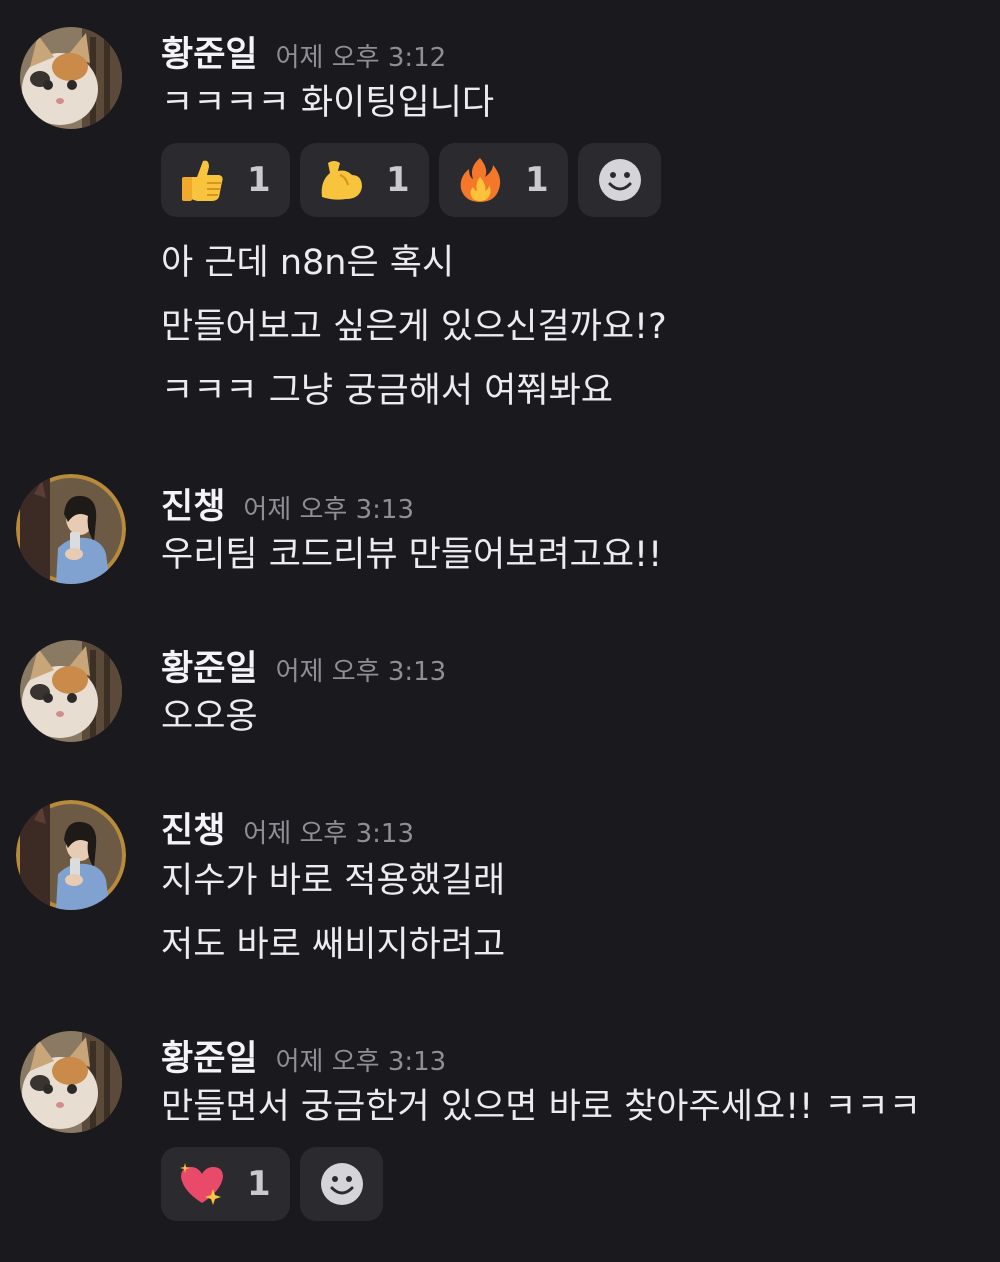 This screenshot has width=1000, height=1262. Describe the element at coordinates (225, 180) in the screenshot. I see `reaction-thumbs-up: 1` at that location.